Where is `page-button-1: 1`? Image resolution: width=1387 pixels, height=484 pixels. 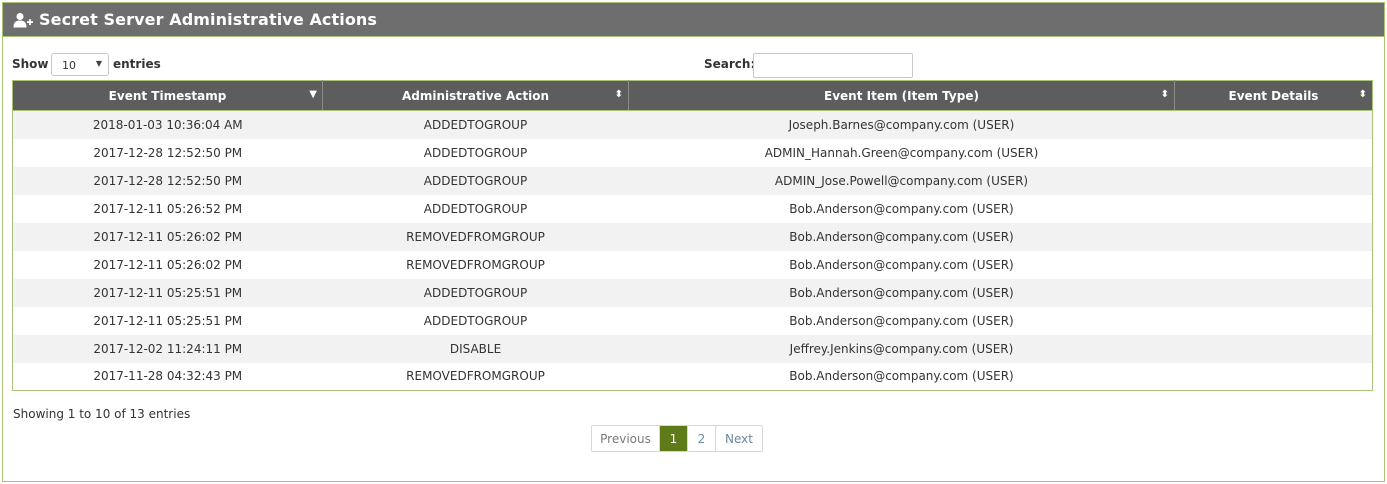
page-button-1: 1 is located at coordinates (674, 438).